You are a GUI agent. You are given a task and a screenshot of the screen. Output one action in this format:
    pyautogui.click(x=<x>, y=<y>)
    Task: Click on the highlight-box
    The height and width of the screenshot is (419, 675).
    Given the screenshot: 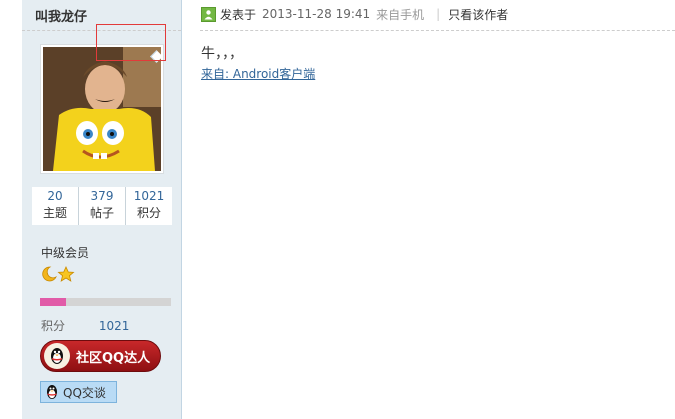 What is the action you would take?
    pyautogui.click(x=131, y=42)
    